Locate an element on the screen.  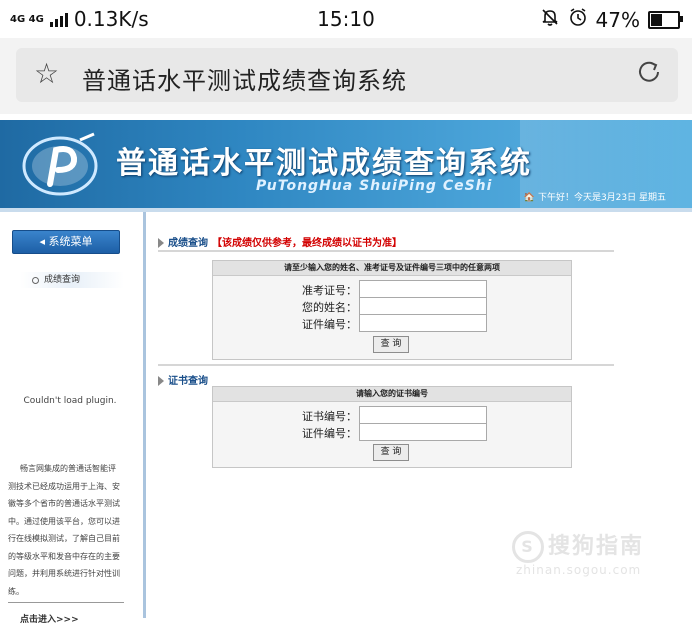
sidebar-border is located at coordinates (144, 415).